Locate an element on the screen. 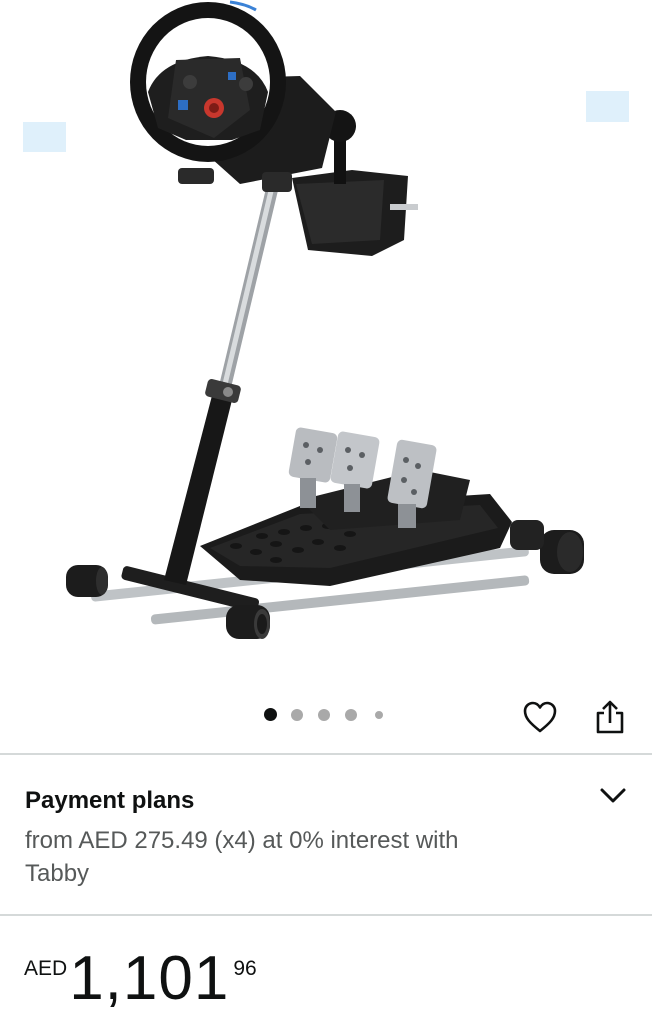 The height and width of the screenshot is (1024, 652). wishlist-button is located at coordinates (540, 717).